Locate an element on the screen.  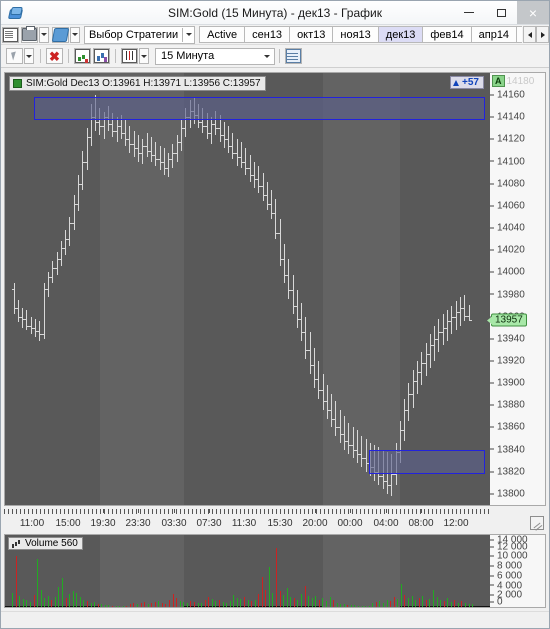
cursor-tool-icon is located at coordinates (14, 56).